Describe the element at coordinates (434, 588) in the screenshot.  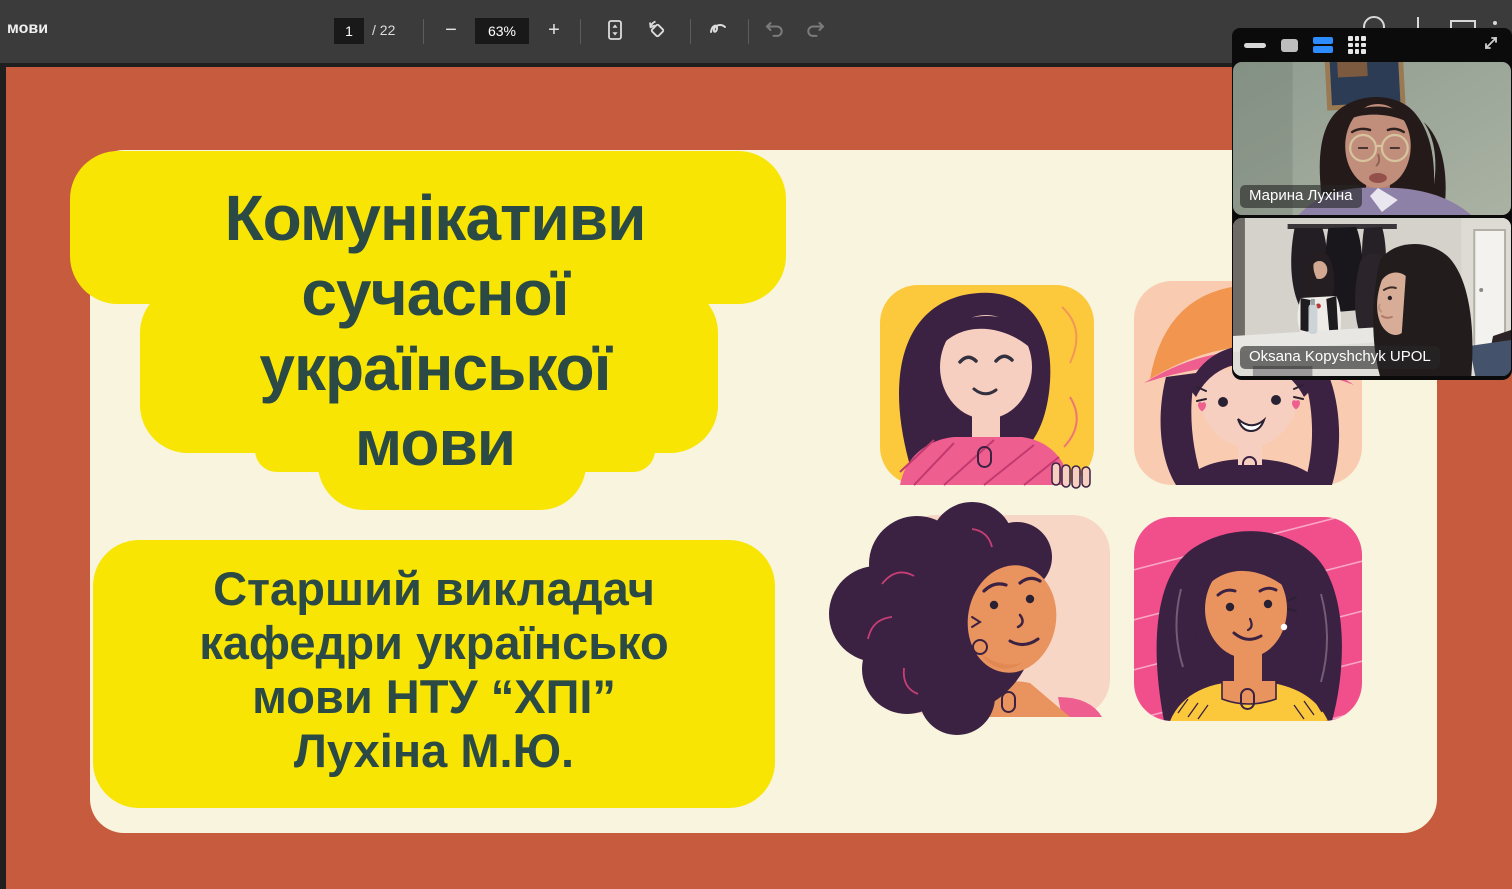
I see `slide-subtitle-line: Старший викладач` at that location.